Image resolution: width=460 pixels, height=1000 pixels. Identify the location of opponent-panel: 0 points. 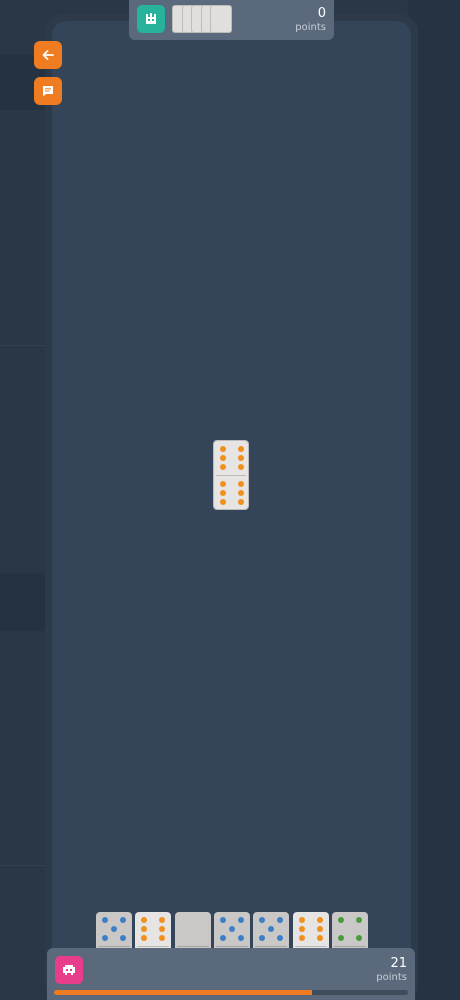
(231, 20).